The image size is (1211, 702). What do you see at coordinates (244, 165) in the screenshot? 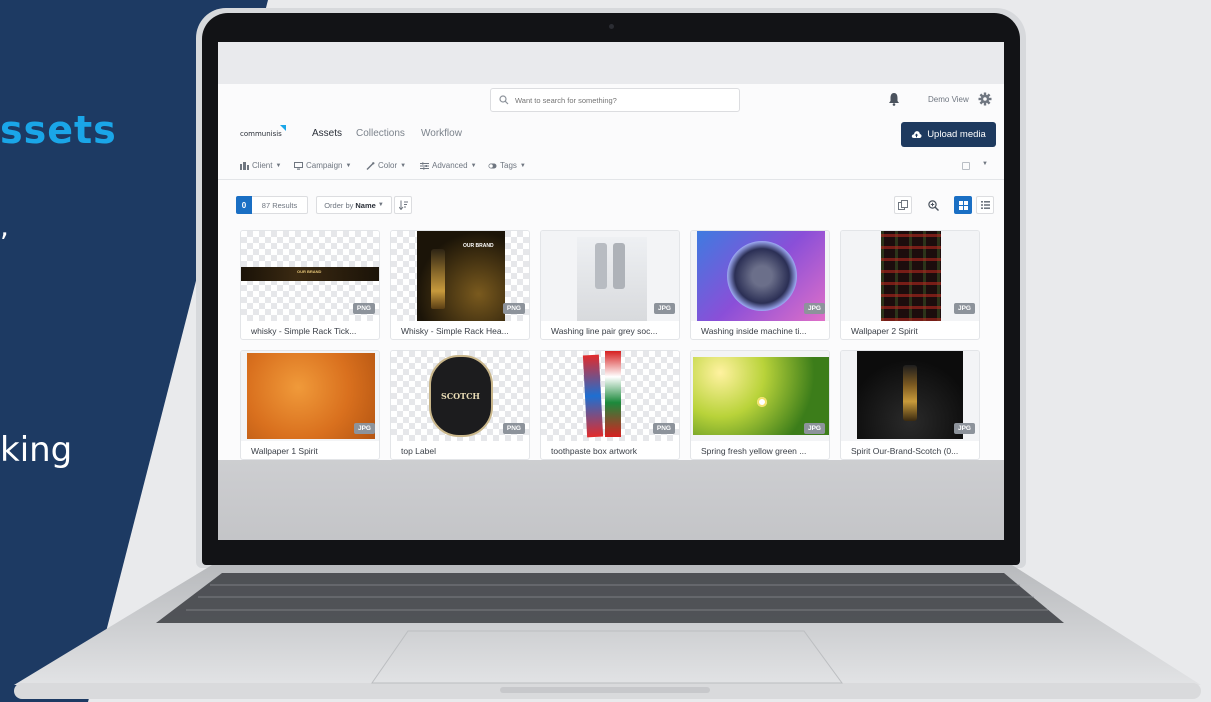
I see `client-icon` at bounding box center [244, 165].